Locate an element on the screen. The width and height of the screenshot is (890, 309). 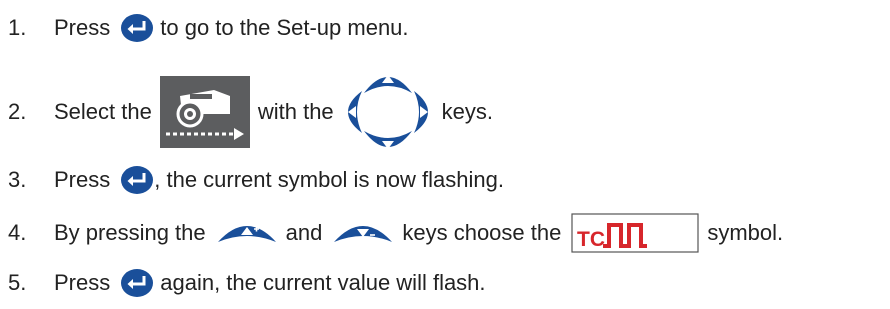
step-number: 1. is located at coordinates (17, 27).